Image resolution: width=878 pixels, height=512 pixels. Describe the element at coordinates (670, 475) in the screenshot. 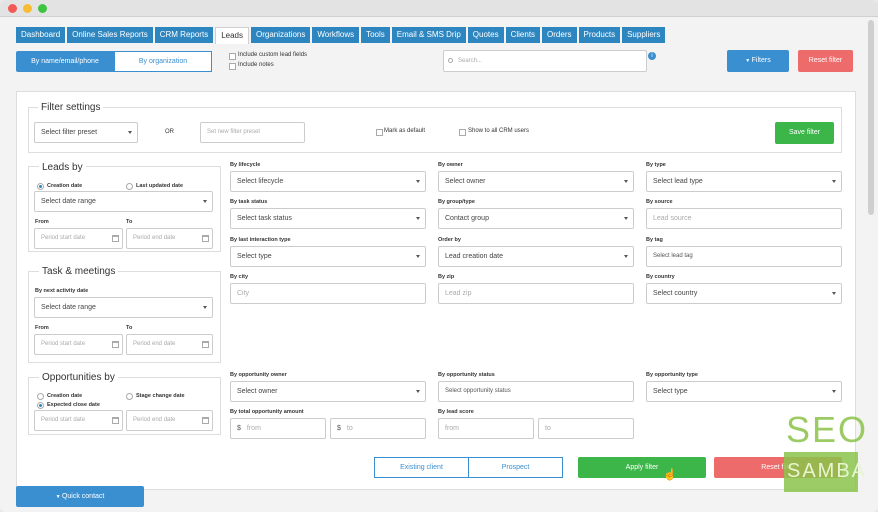

I see `mouse-cursor-icon: ☝` at that location.